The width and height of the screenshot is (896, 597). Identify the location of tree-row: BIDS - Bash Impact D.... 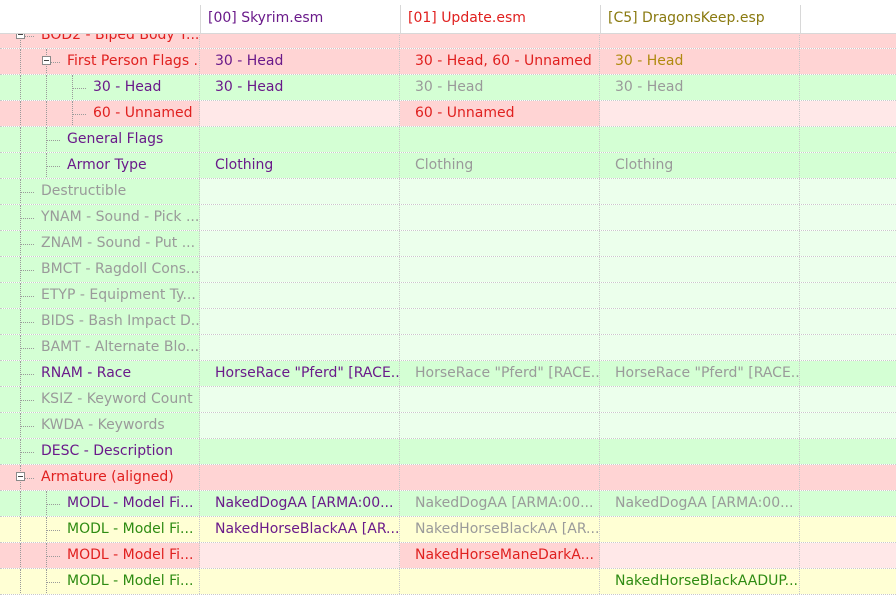
(448, 322).